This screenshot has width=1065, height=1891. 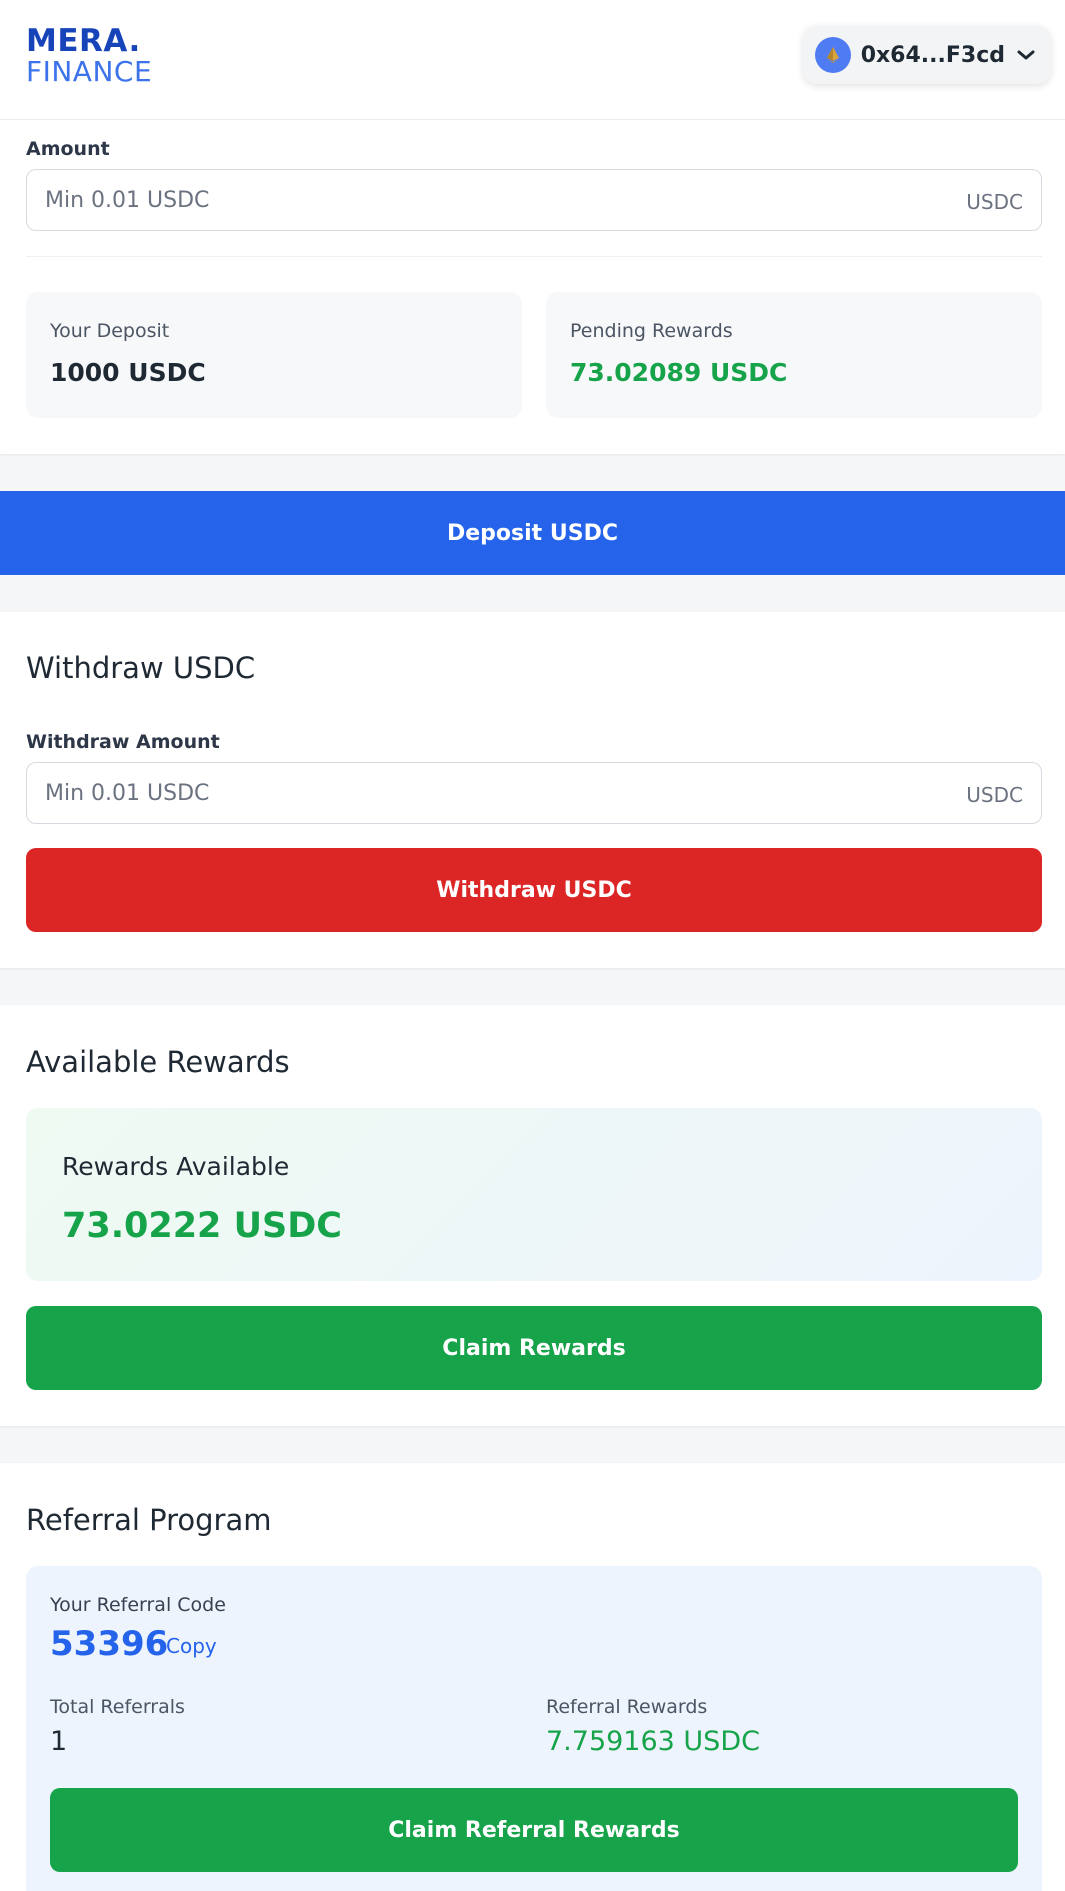 I want to click on referral-title: Referral Program, so click(x=149, y=1520).